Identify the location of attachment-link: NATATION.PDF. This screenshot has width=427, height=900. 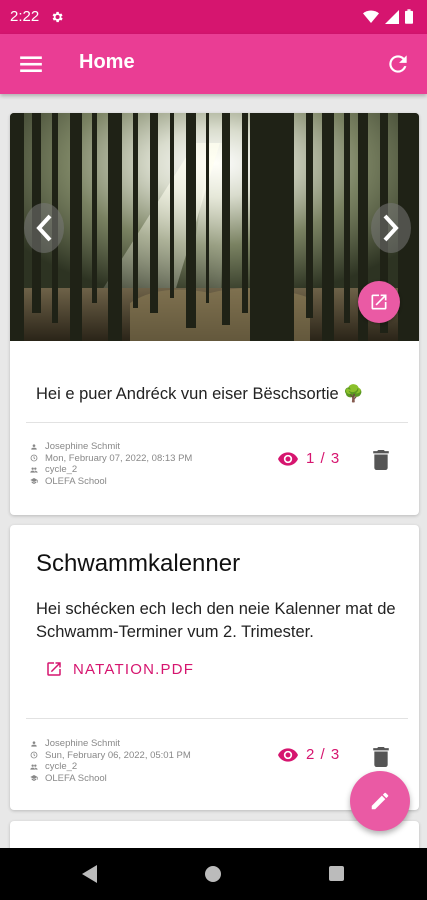
(119, 669).